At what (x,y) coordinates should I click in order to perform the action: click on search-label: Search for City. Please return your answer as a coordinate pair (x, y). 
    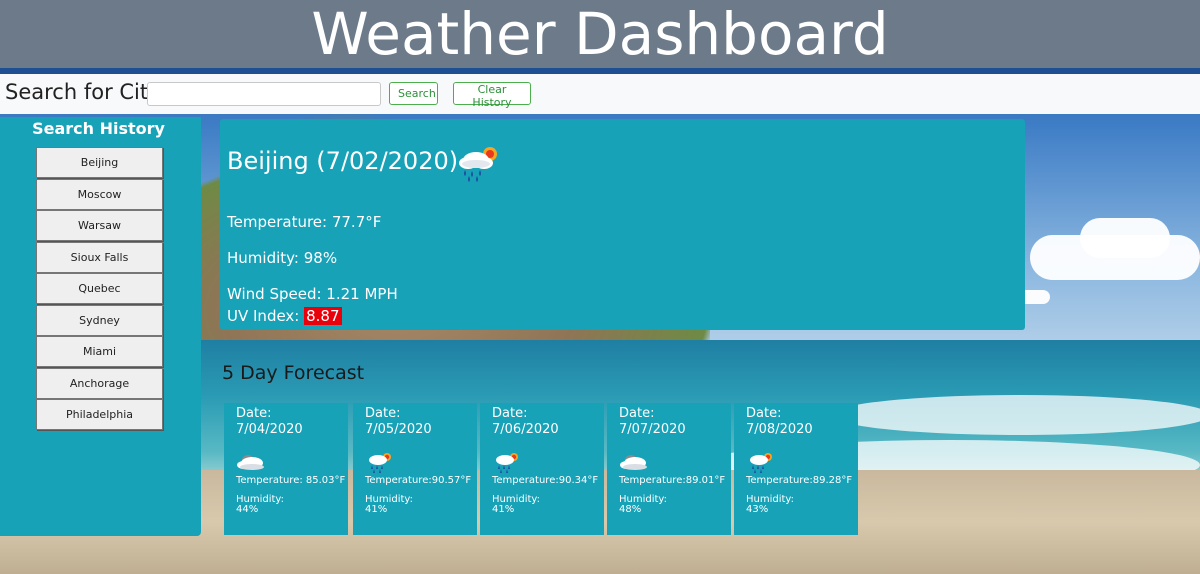
    Looking at the image, I should click on (83, 92).